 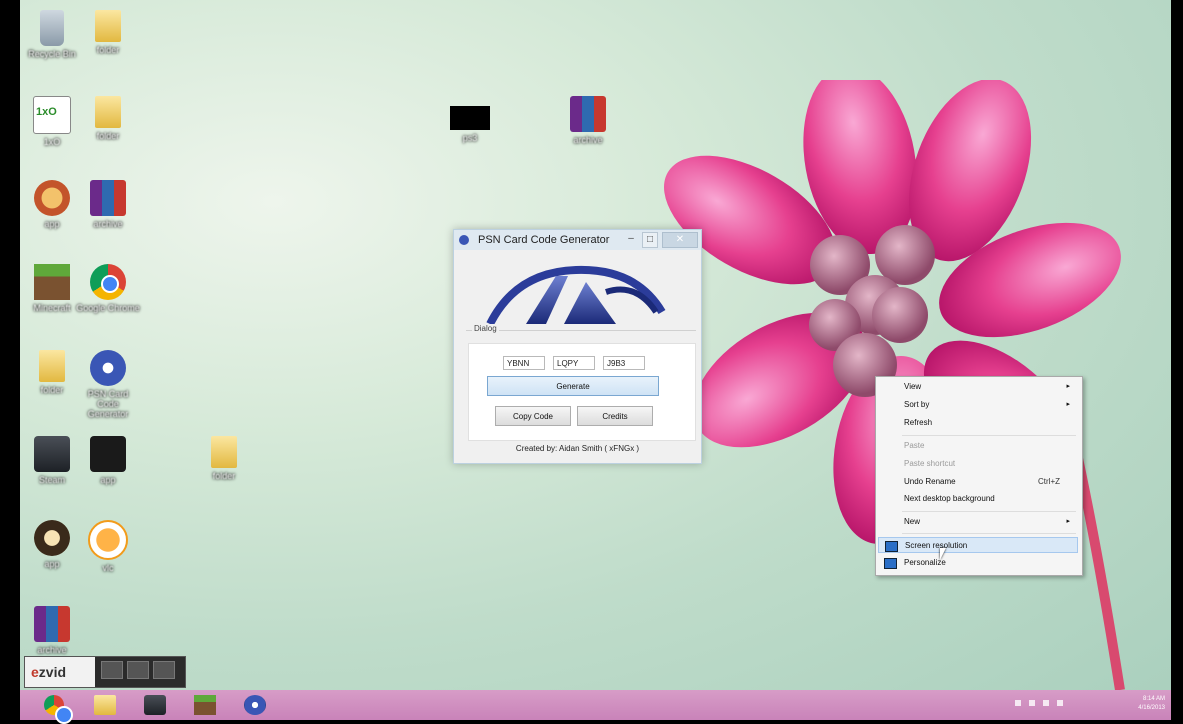 I want to click on tray-network-icon, so click(x=1032, y=703).